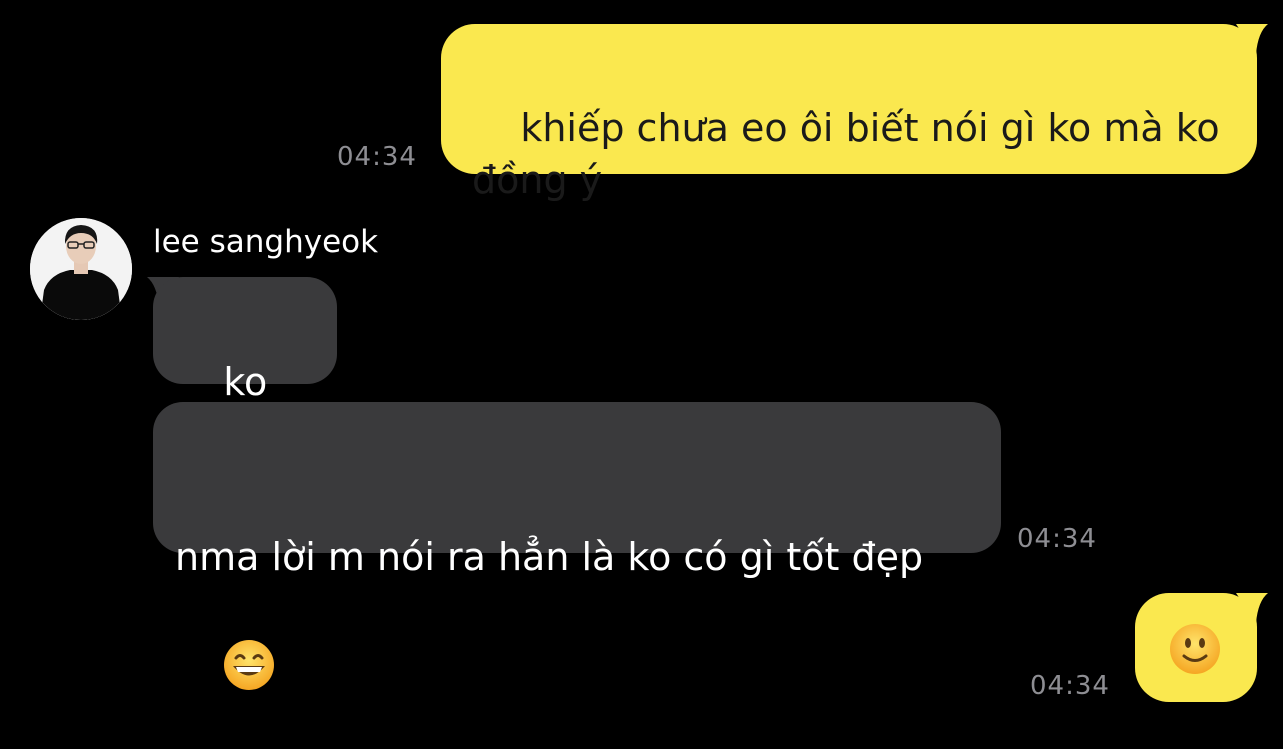  What do you see at coordinates (249, 664) in the screenshot?
I see `grinning-face-with-smiling-eyes-icon` at bounding box center [249, 664].